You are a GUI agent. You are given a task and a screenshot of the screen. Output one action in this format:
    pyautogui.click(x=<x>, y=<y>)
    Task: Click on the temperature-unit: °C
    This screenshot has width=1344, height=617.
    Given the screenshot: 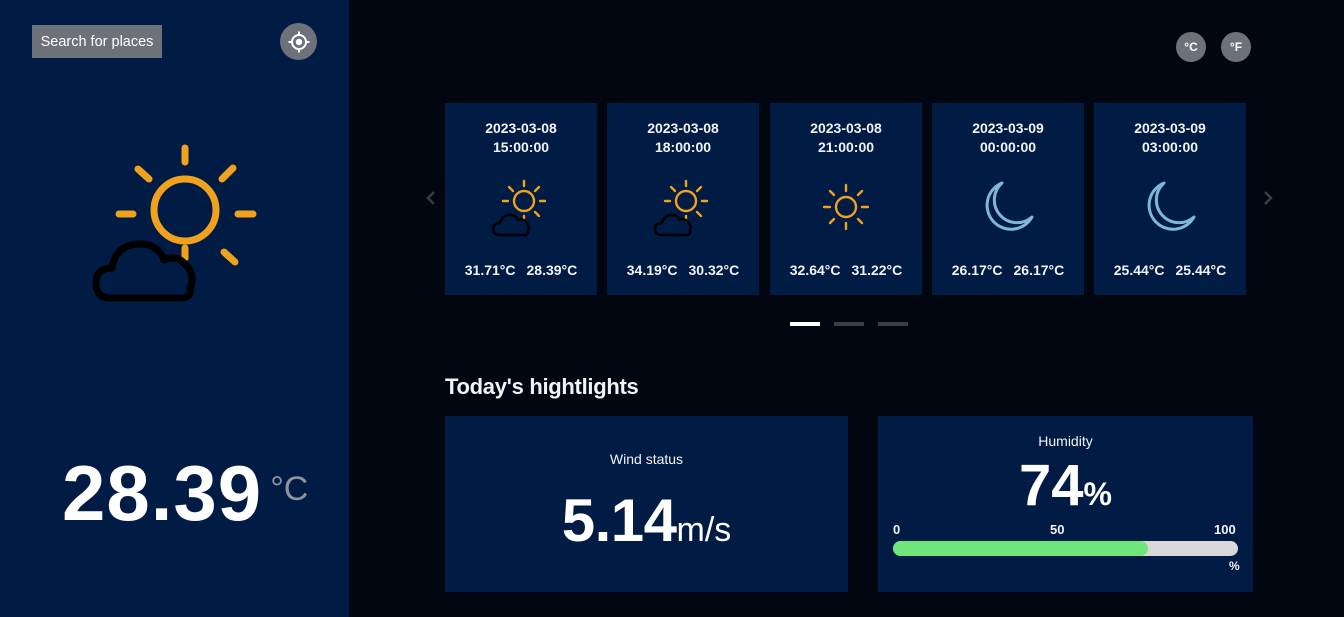 What is the action you would take?
    pyautogui.click(x=289, y=489)
    